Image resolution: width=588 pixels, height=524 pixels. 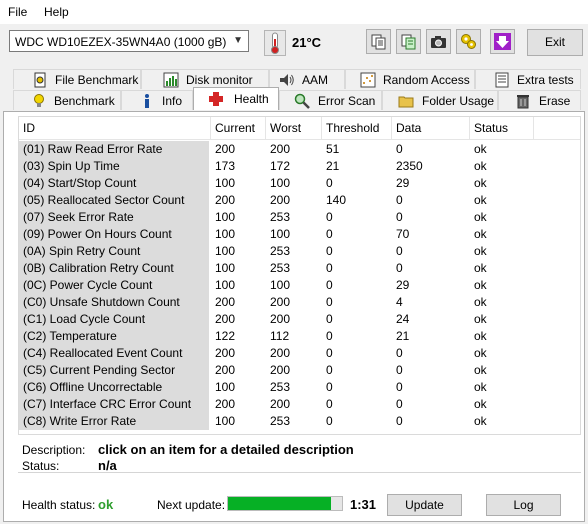 I want to click on table-row: (04) Start/Stop Count 100 100 0 29 ok, so click(x=299, y=183).